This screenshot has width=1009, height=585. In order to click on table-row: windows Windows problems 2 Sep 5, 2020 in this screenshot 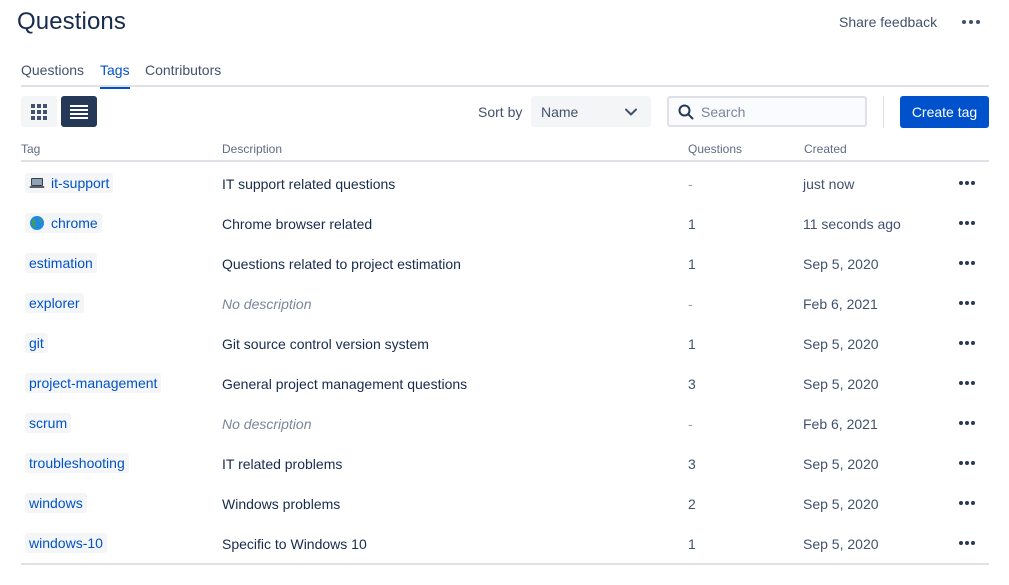, I will do `click(505, 503)`.